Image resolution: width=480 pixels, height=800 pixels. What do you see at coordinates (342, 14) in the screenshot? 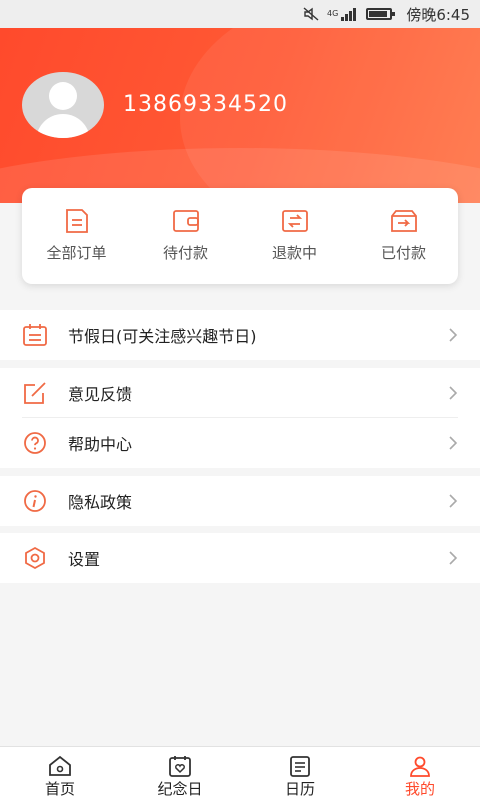
I see `signal-icon: 4G` at bounding box center [342, 14].